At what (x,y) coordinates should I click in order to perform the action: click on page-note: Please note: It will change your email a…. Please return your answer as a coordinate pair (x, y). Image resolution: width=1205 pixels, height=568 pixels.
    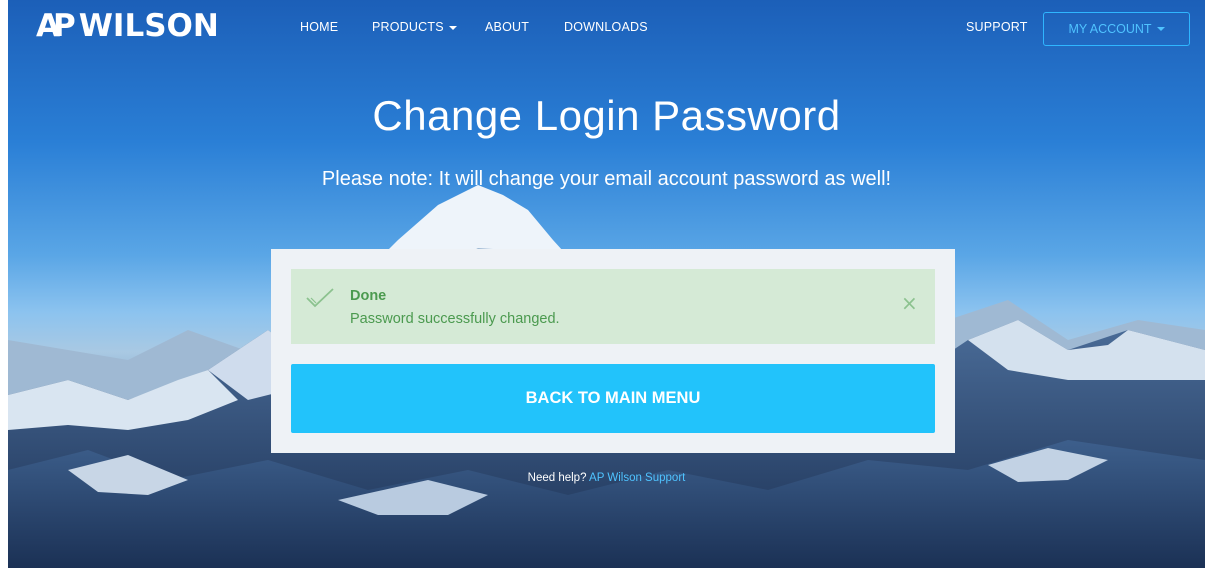
    Looking at the image, I should click on (606, 179).